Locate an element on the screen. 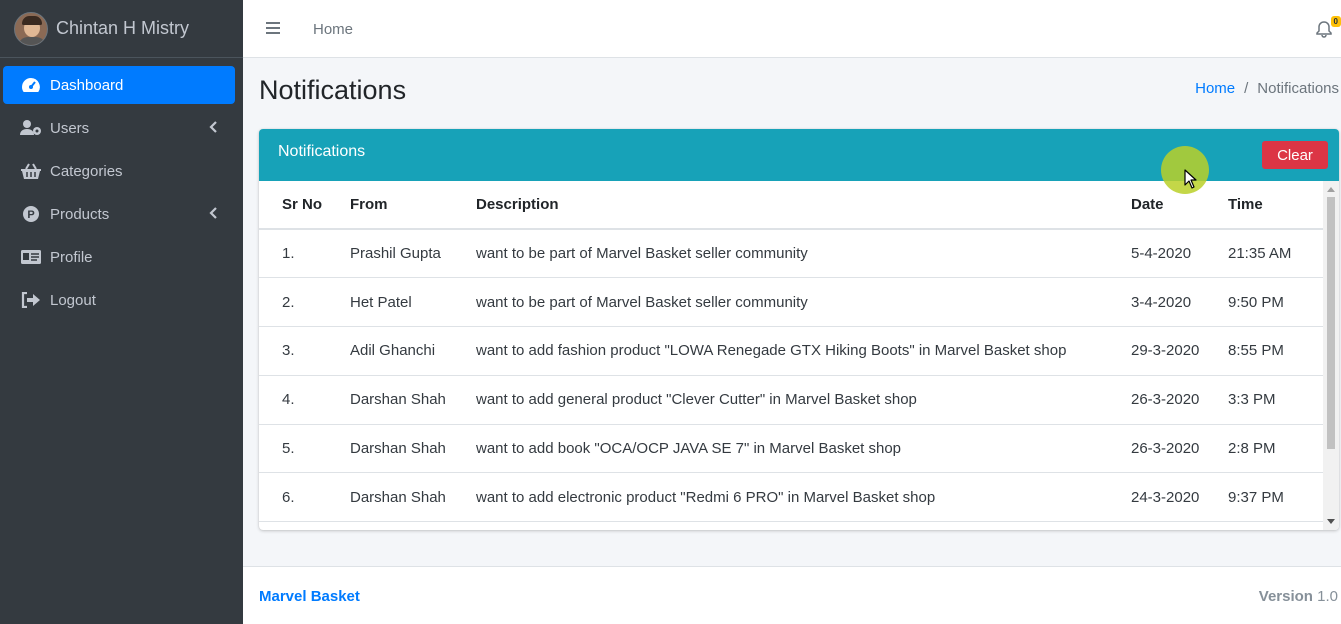 The height and width of the screenshot is (624, 1341). sidebar-item-label: Dashboard is located at coordinates (87, 85).